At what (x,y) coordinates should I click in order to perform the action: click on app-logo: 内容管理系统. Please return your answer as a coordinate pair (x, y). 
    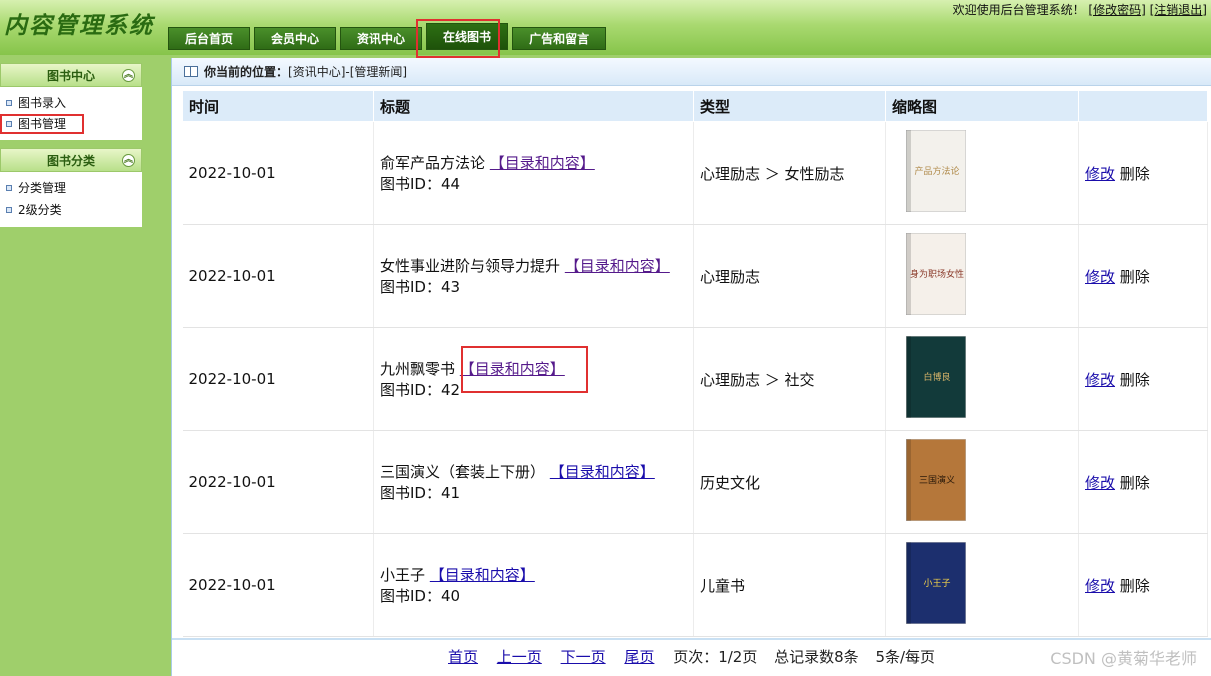
    Looking at the image, I should click on (79, 25).